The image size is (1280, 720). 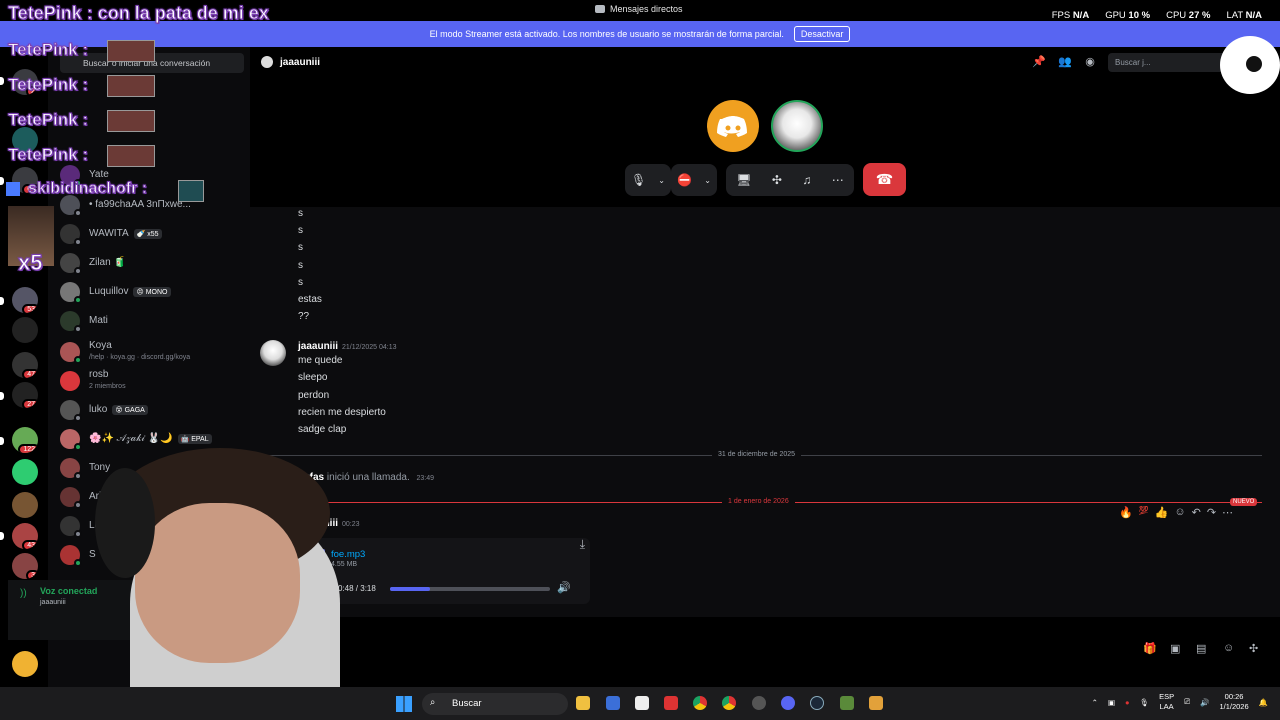 I want to click on dm-item: WAWITA 🍼 x55, so click(x=151, y=234).